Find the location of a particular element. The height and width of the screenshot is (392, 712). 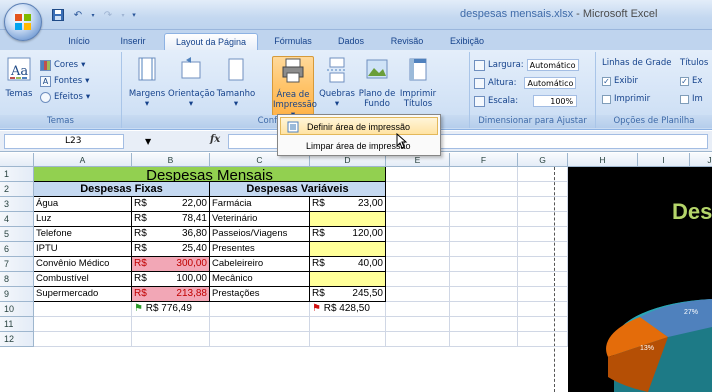

fixed-expense-name: Supermercado is located at coordinates (83, 294).